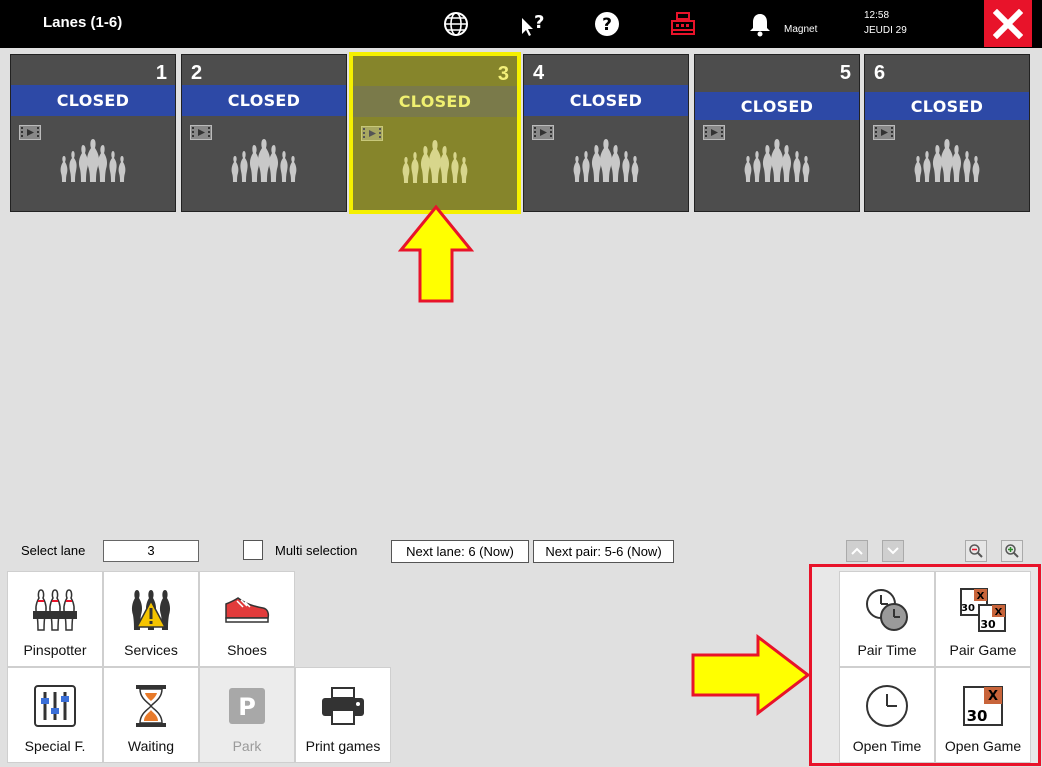 The height and width of the screenshot is (767, 1042). Describe the element at coordinates (845, 73) in the screenshot. I see `lane-number: 5` at that location.